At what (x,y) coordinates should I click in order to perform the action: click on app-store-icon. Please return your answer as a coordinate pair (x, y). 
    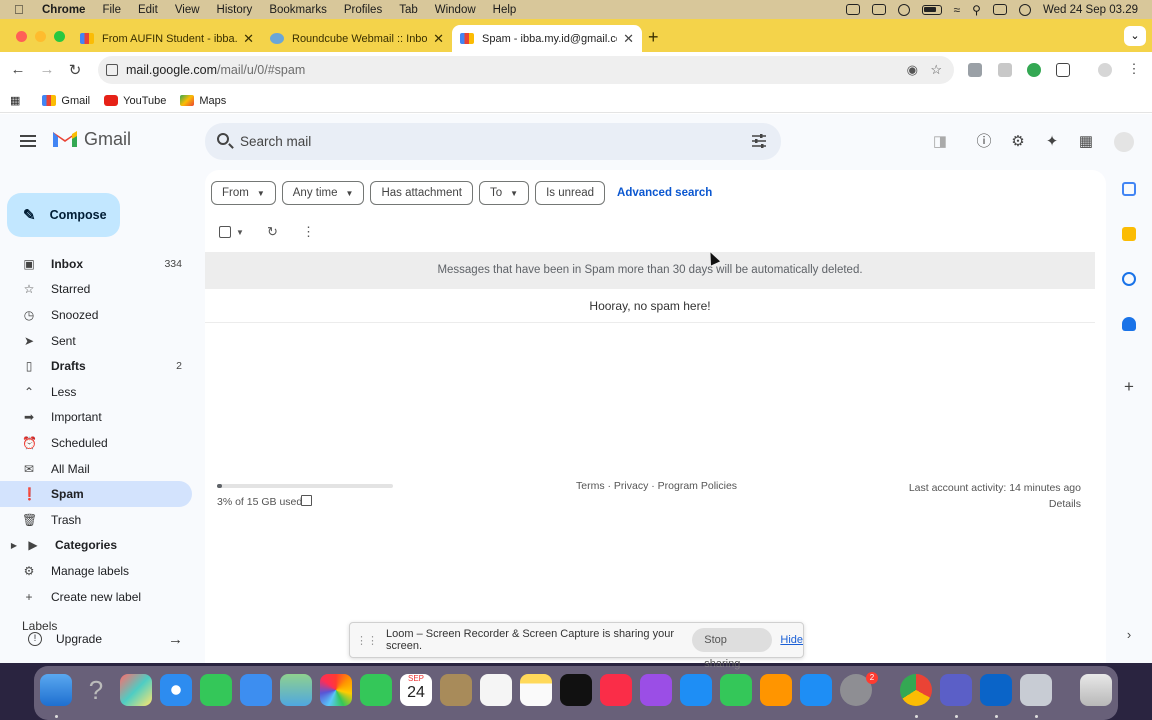
    Looking at the image, I should click on (816, 690).